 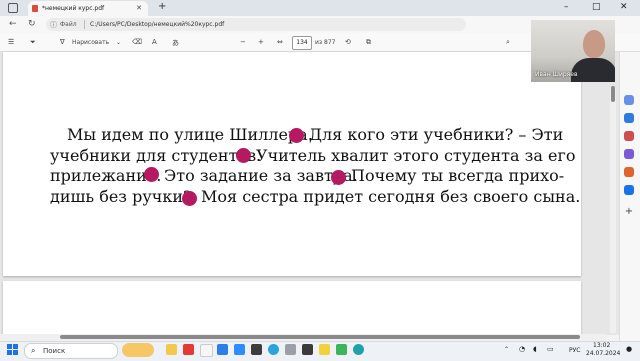 What do you see at coordinates (416, 155) in the screenshot?
I see `text-line-2b: Учитель хвалит этого студента за его` at bounding box center [416, 155].